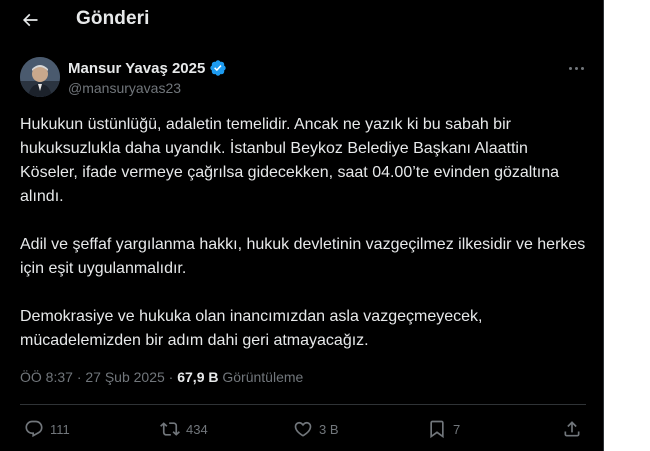 Image resolution: width=650 pixels, height=451 pixels. What do you see at coordinates (437, 429) in the screenshot?
I see `bookmark-icon` at bounding box center [437, 429].